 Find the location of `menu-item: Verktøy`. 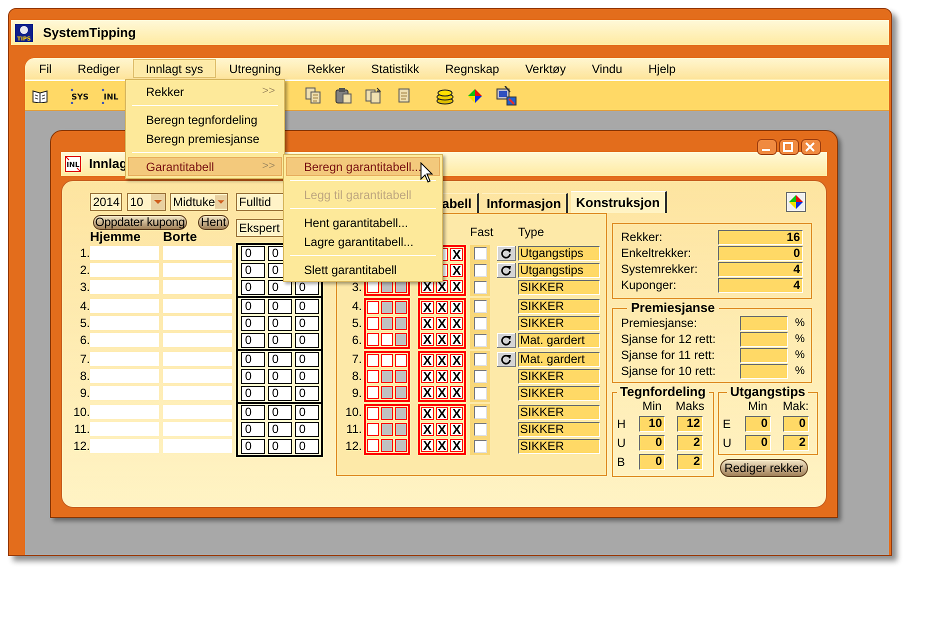

menu-item: Verktøy is located at coordinates (545, 68).